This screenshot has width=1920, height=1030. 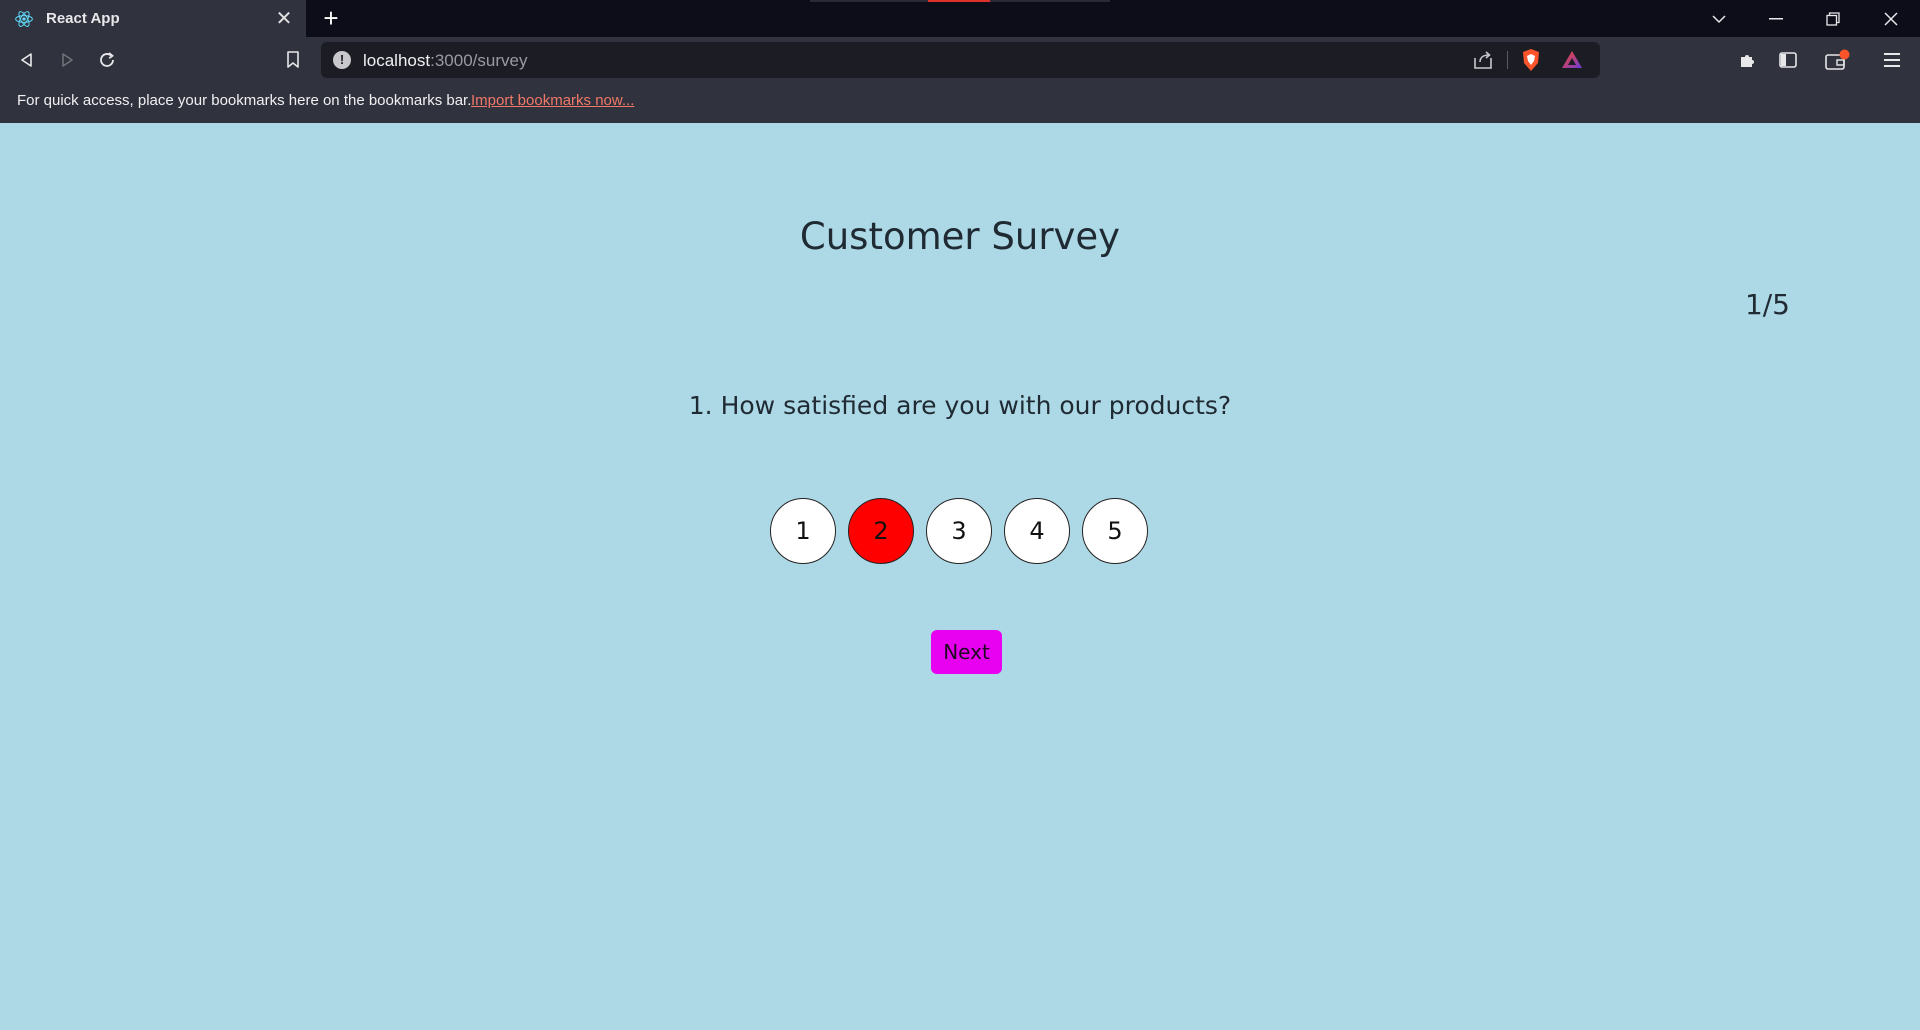 I want to click on tab-search-chevron-icon, so click(x=1719, y=19).